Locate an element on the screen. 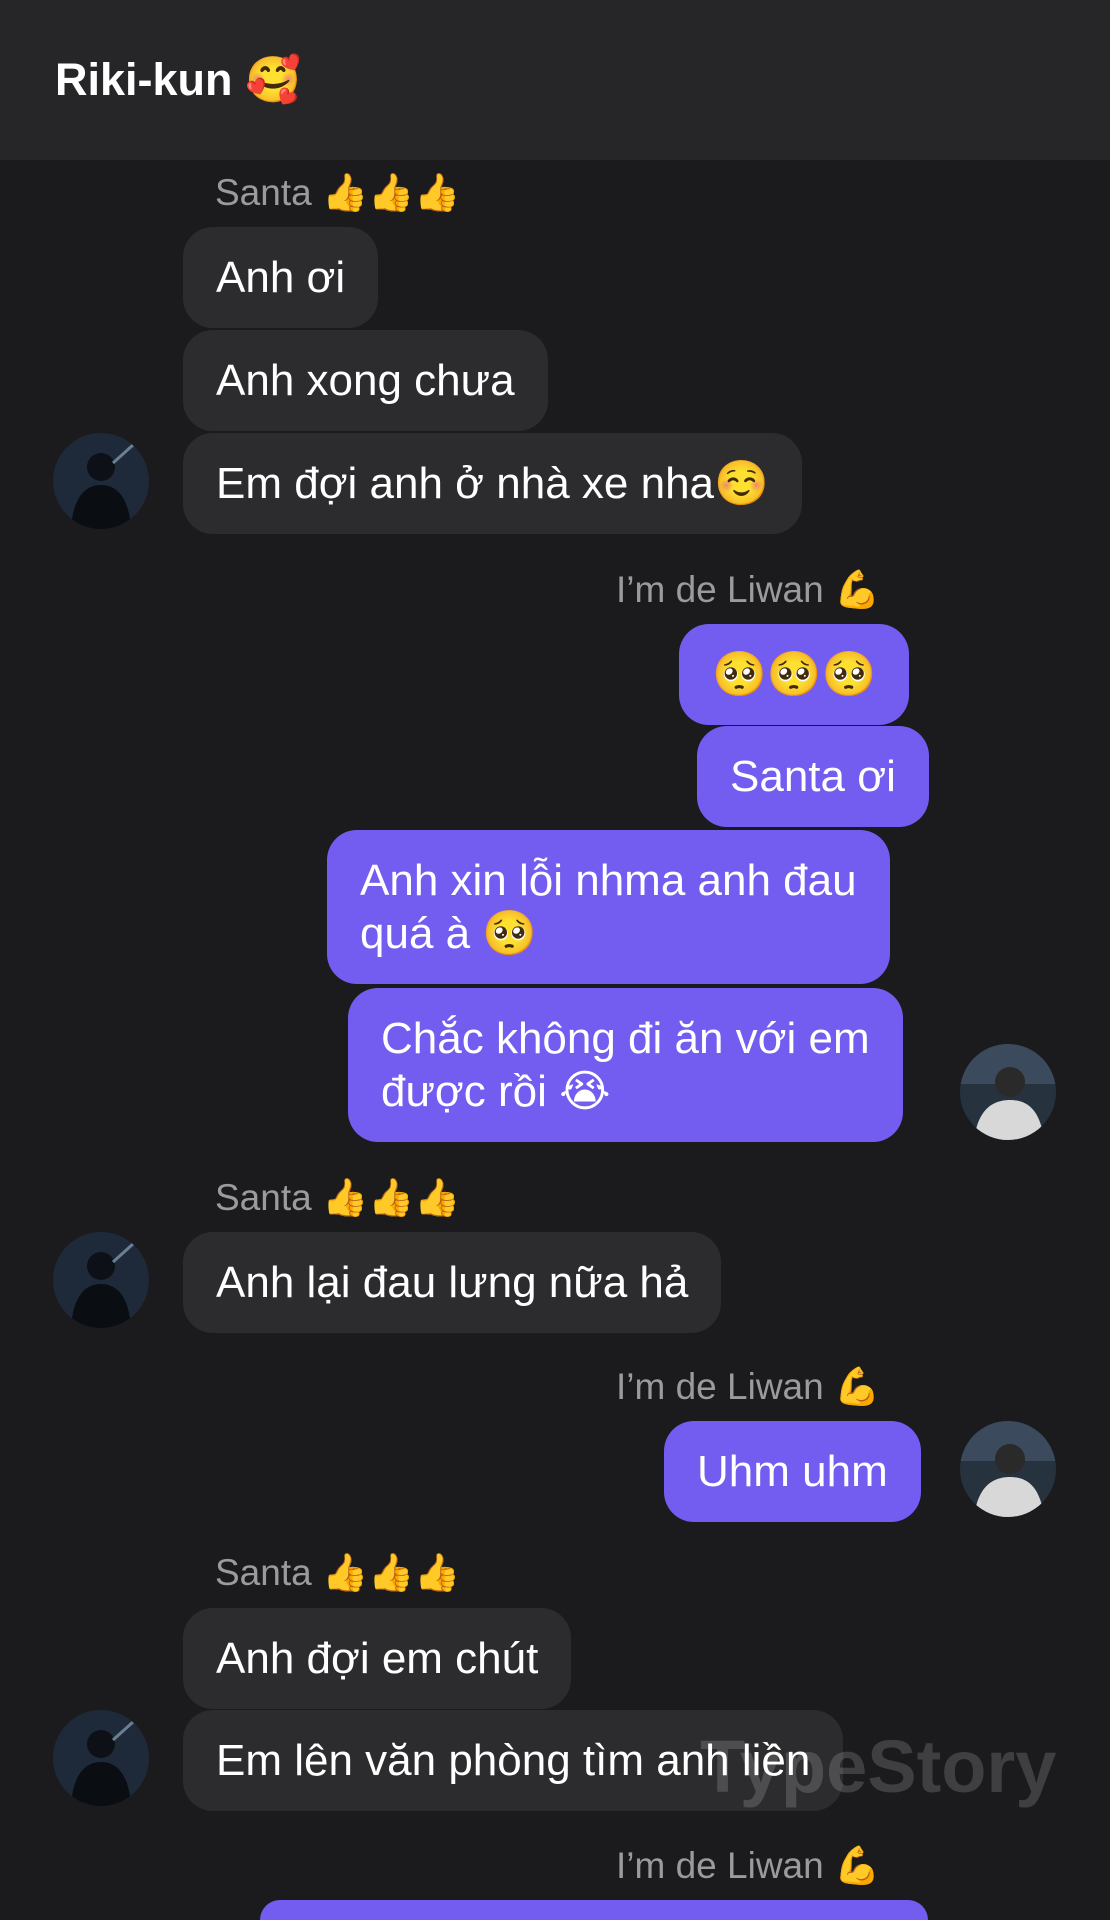 This screenshot has height=1920, width=1110. outgoing-message: Anh xin lỗi nhma anh đau quá à 🥺 is located at coordinates (608, 907).